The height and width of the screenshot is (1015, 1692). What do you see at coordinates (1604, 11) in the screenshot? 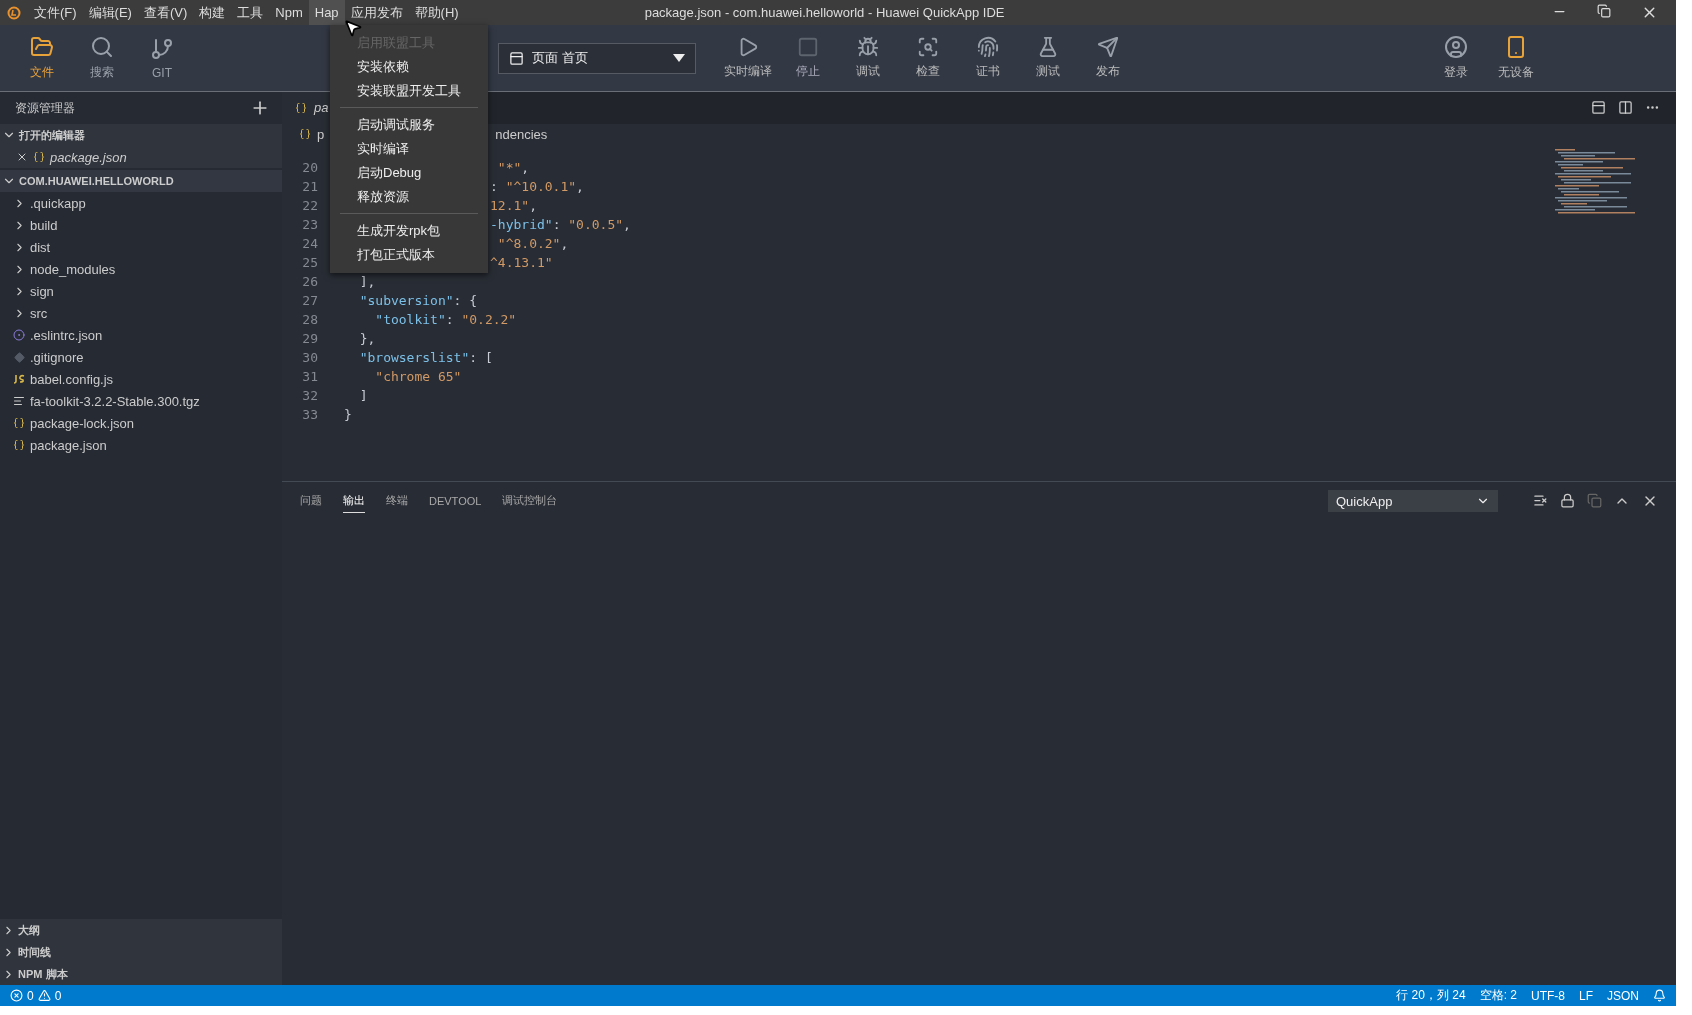
I see `restore-icon` at bounding box center [1604, 11].